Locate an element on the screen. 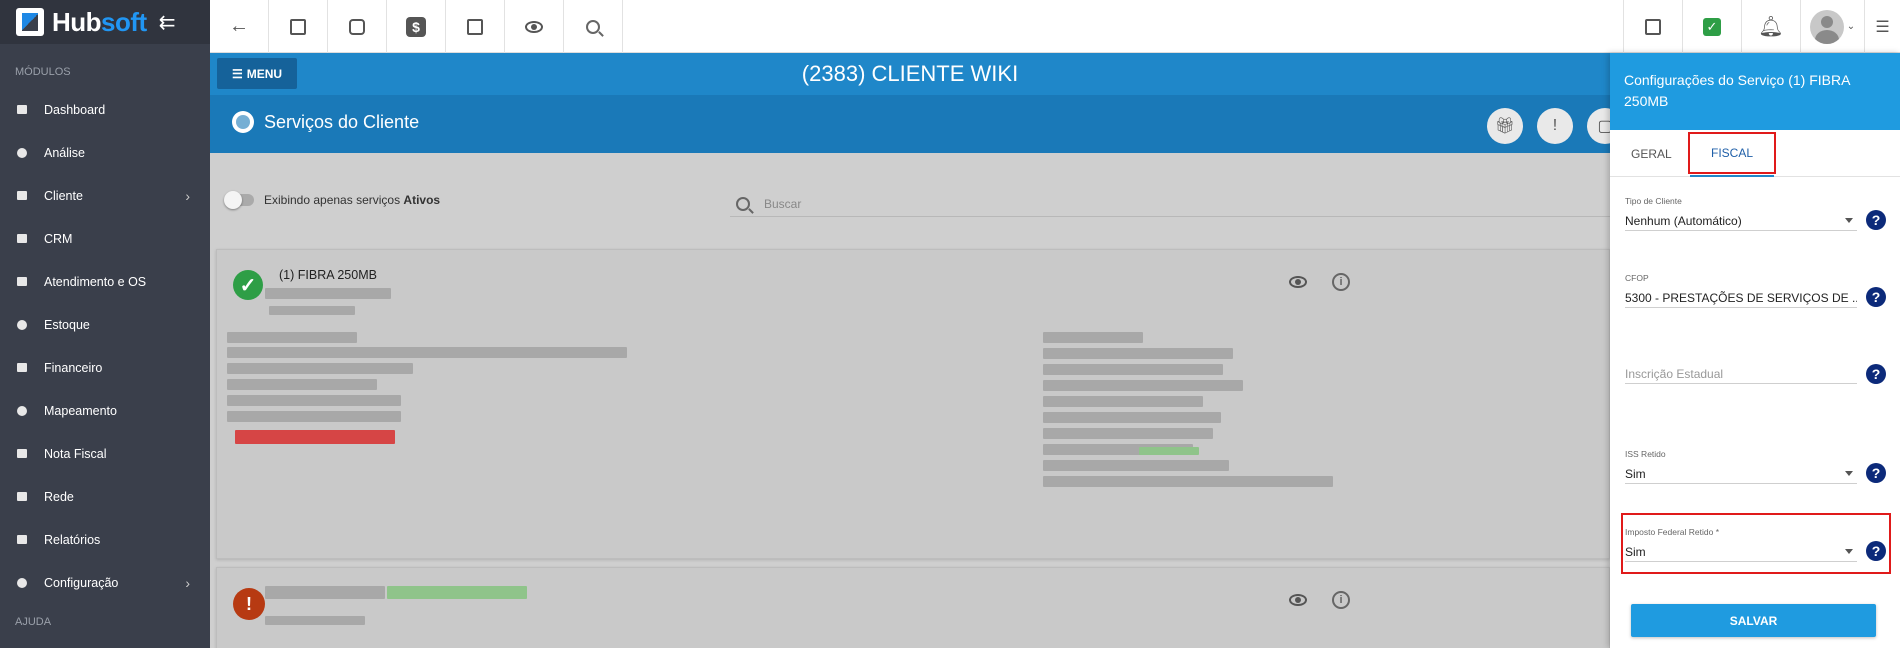 This screenshot has height=648, width=1900. logo-text: Hubsoft is located at coordinates (99, 21).